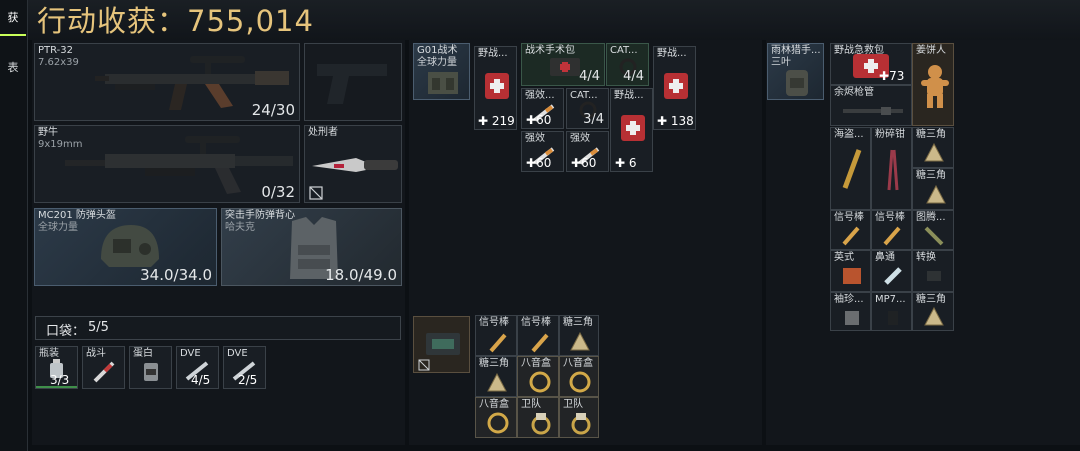 This screenshot has height=451, width=1080. I want to click on item-qty: 3/4, so click(593, 119).